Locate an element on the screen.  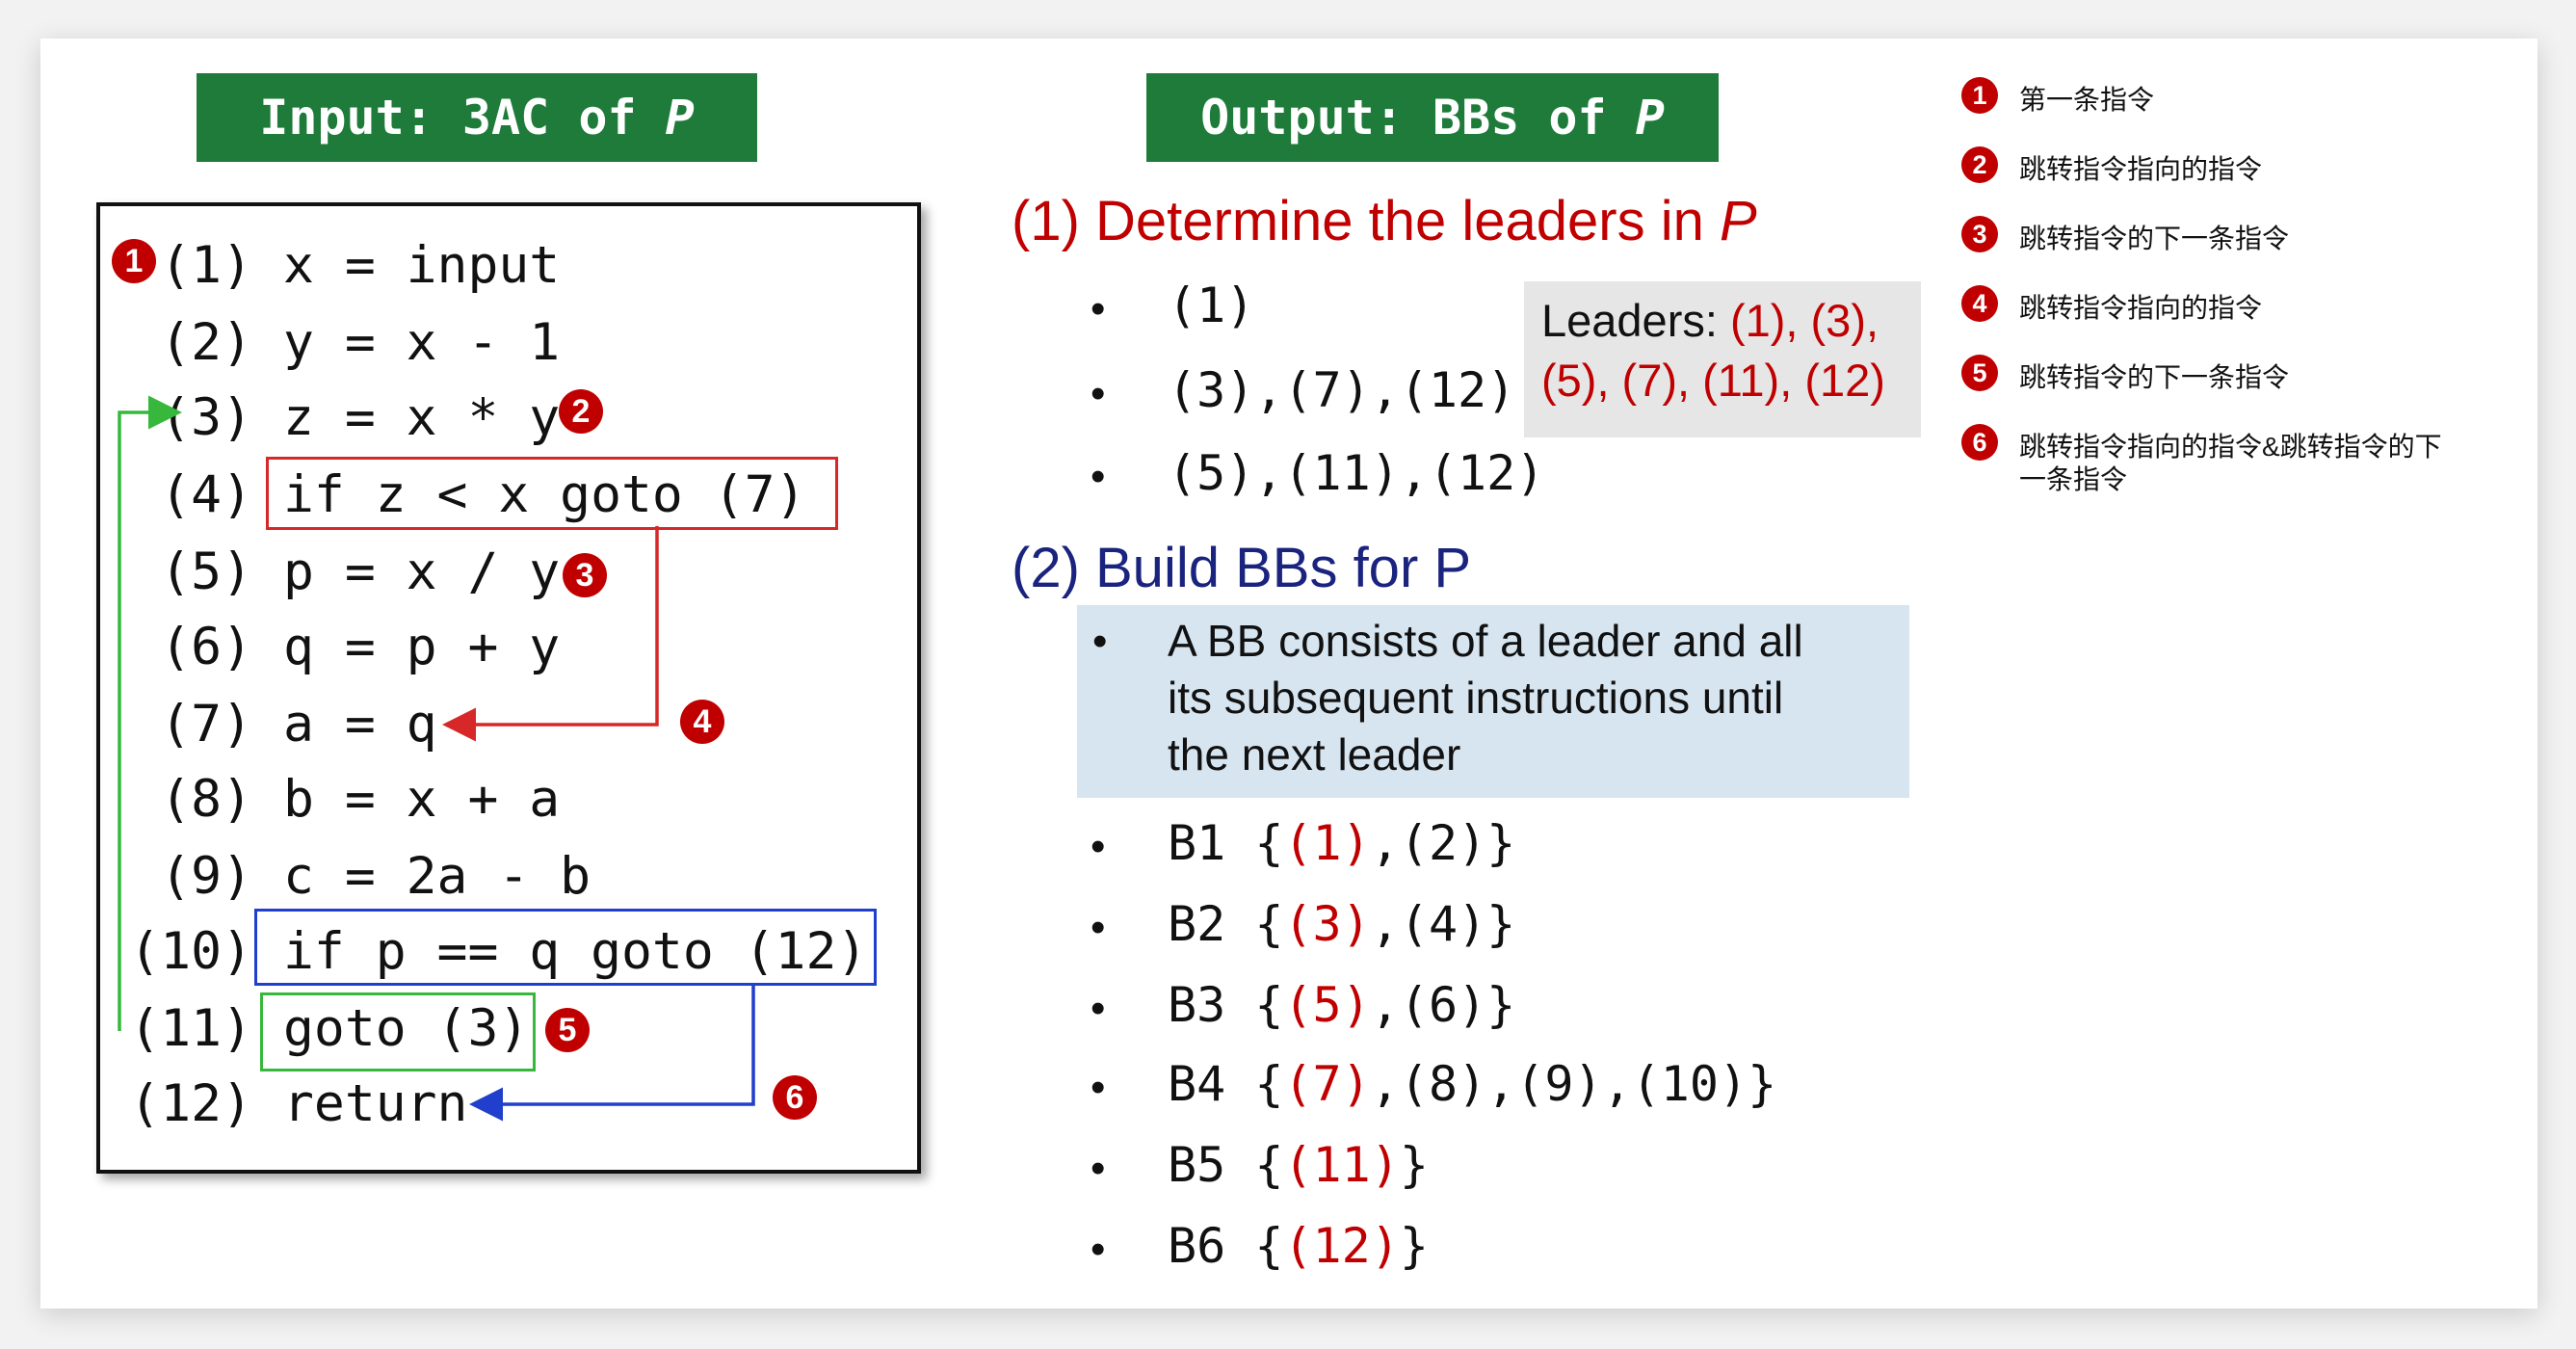
basic-block-item: B5 {(11)} is located at coordinates (1299, 1165).